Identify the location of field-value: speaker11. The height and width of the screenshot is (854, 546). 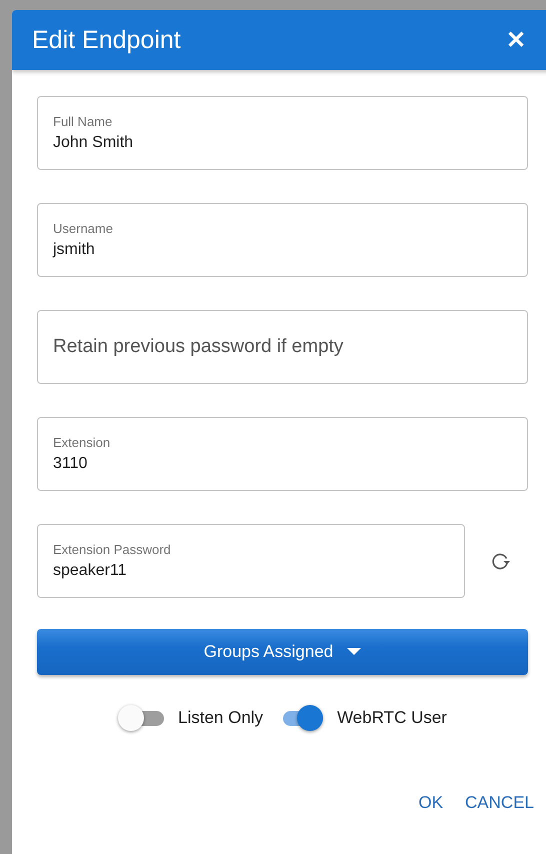
(90, 571).